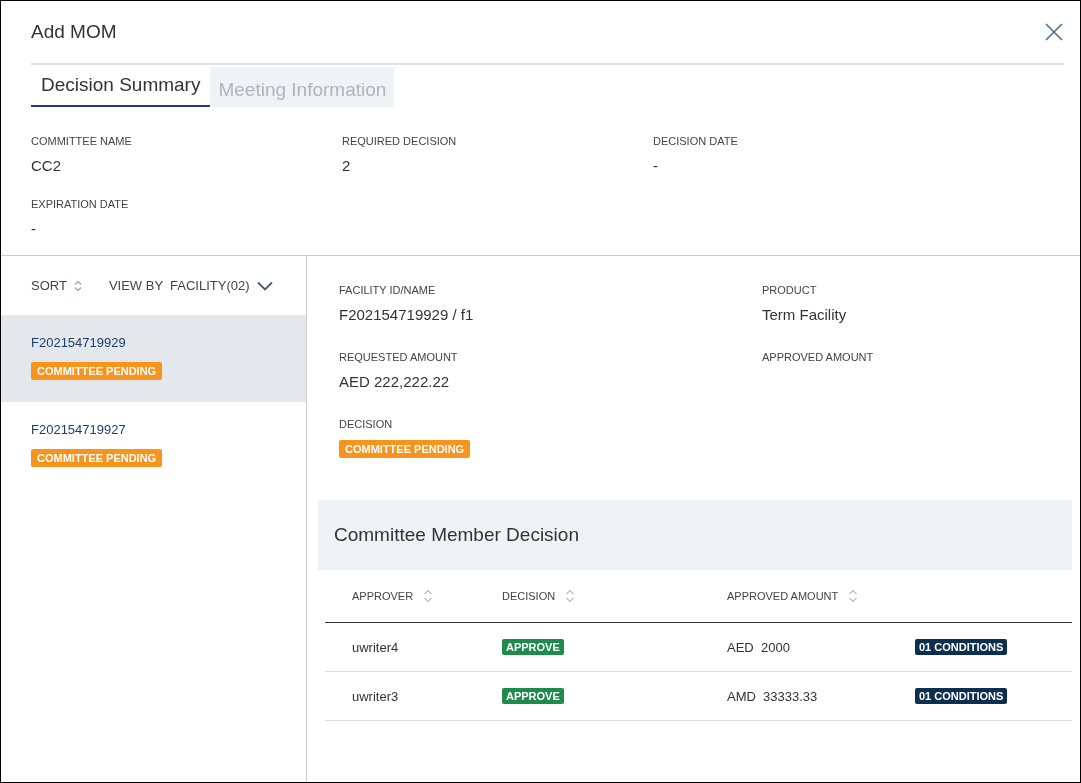 This screenshot has height=783, width=1081. What do you see at coordinates (153, 445) in the screenshot?
I see `facility-list-item: F202154719927 COMMITTEE PENDING` at bounding box center [153, 445].